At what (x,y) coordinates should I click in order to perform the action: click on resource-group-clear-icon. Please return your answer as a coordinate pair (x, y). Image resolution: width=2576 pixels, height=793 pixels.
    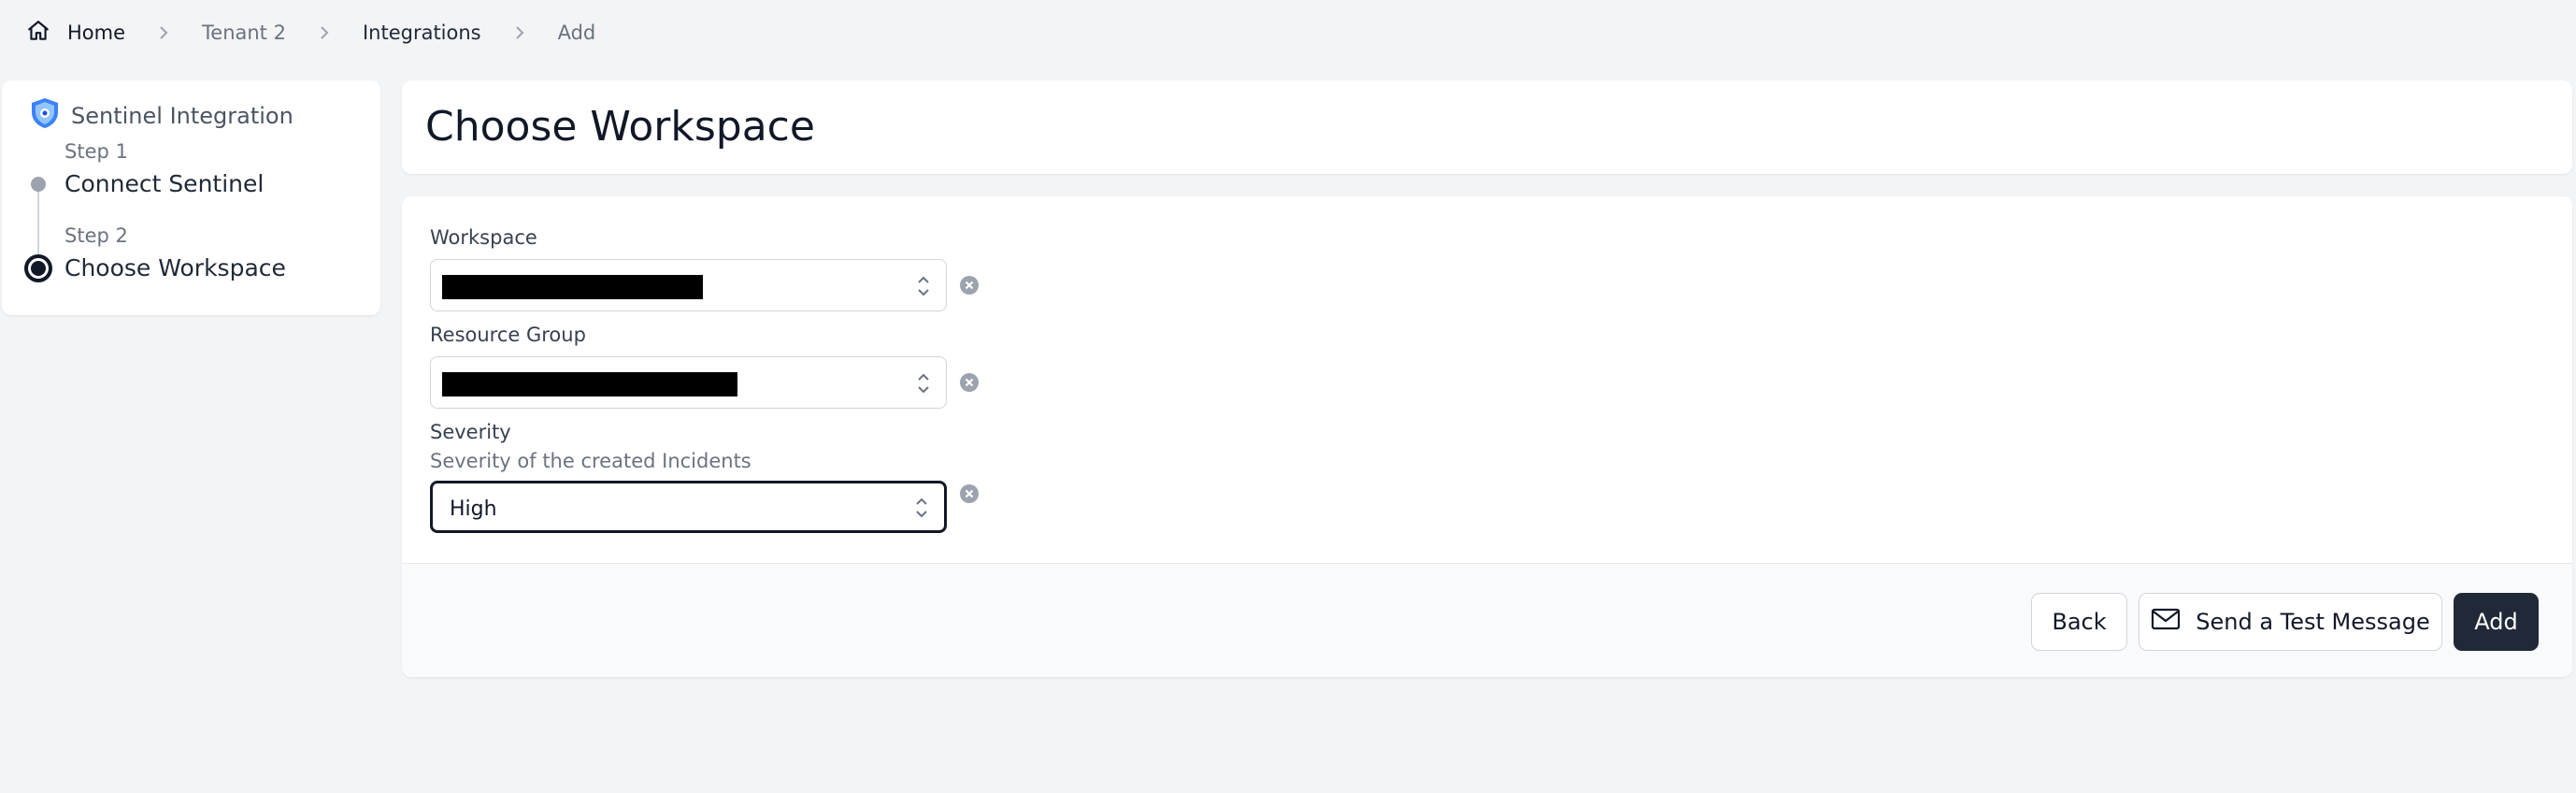
    Looking at the image, I should click on (969, 384).